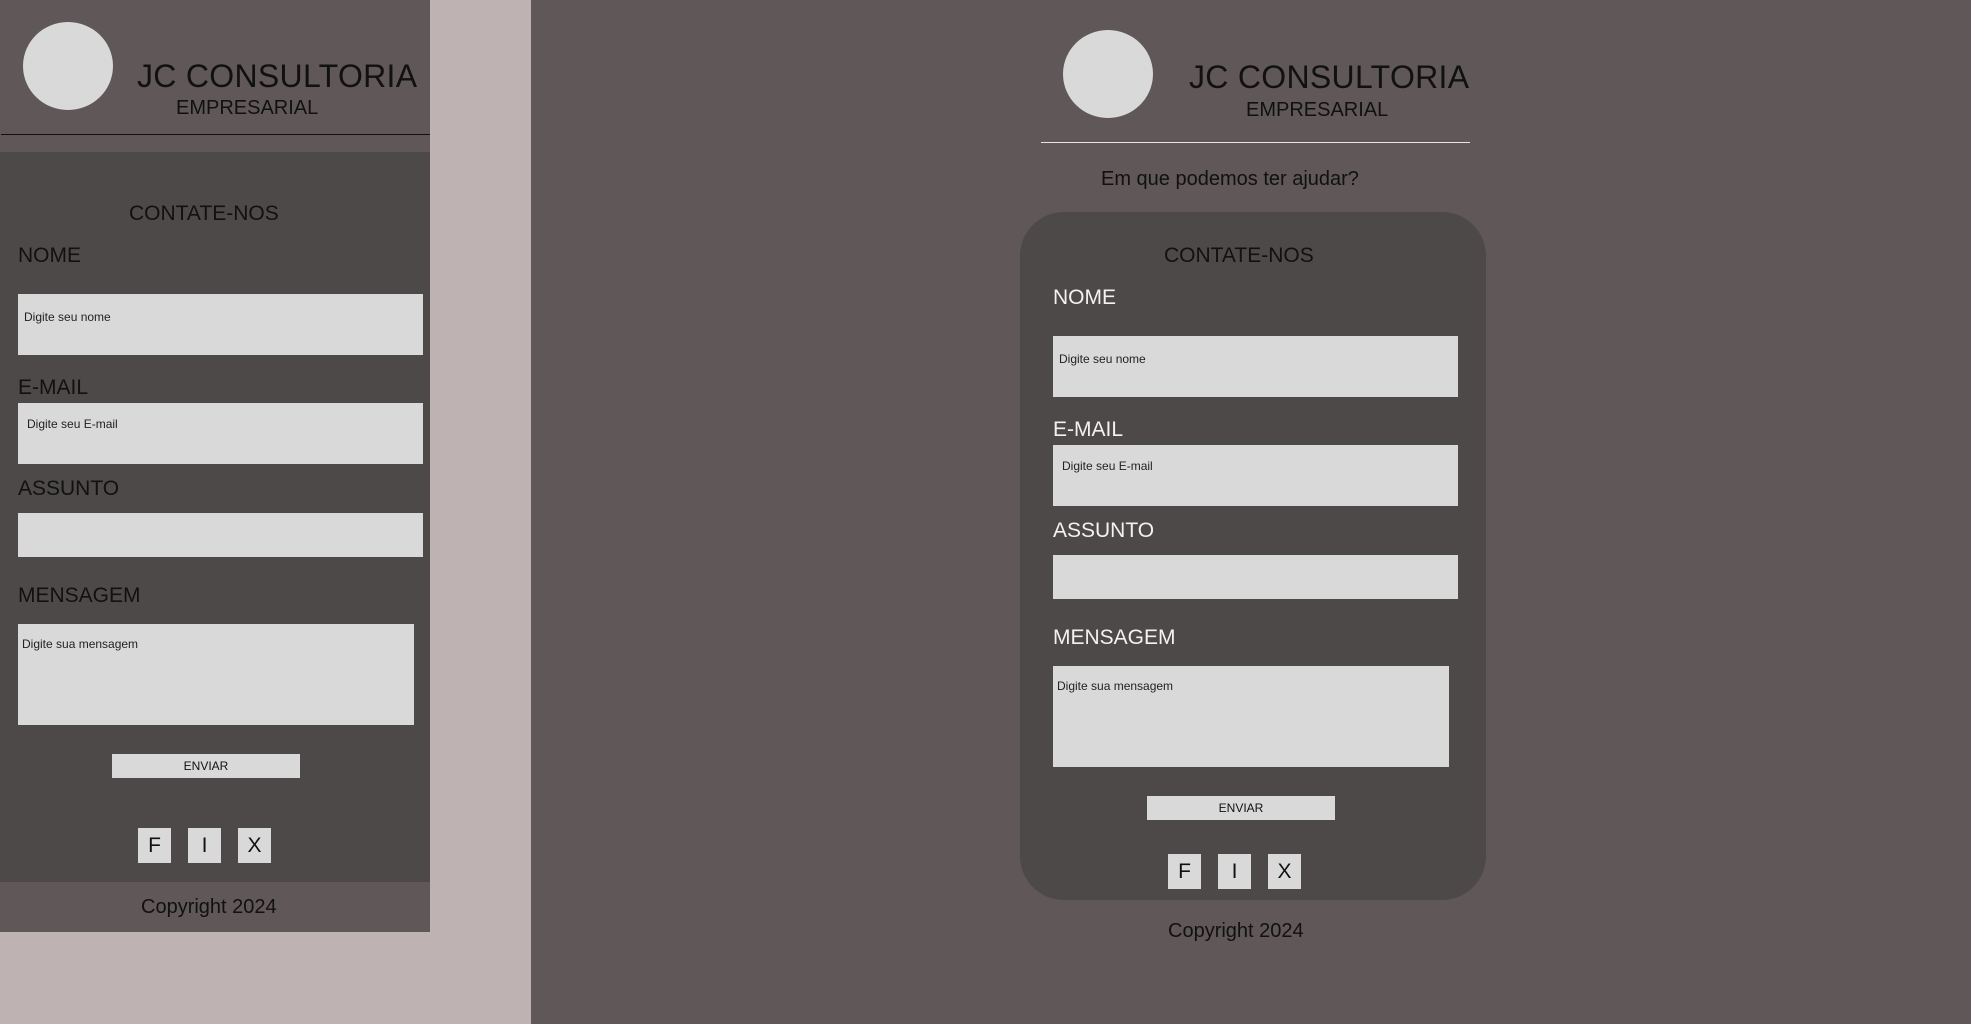 The width and height of the screenshot is (1971, 1024). I want to click on desktop-help-question: Em que podemos ter ajudar?, so click(1230, 179).